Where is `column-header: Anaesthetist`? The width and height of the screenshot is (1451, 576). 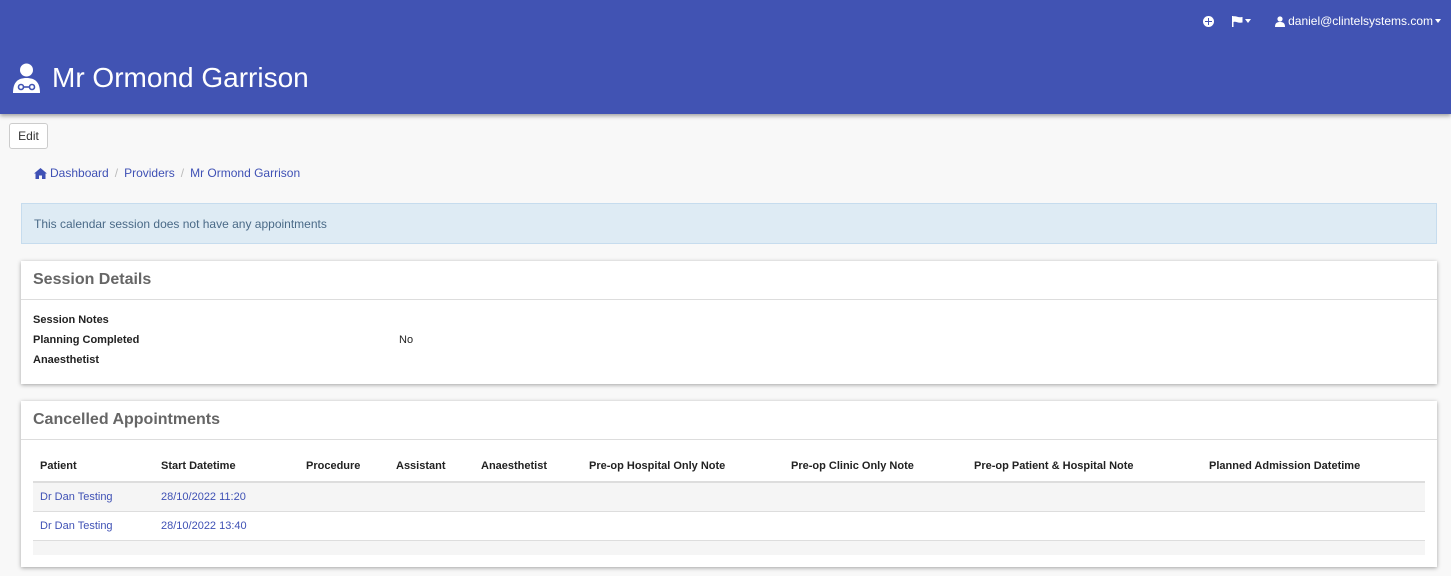
column-header: Anaesthetist is located at coordinates (528, 466).